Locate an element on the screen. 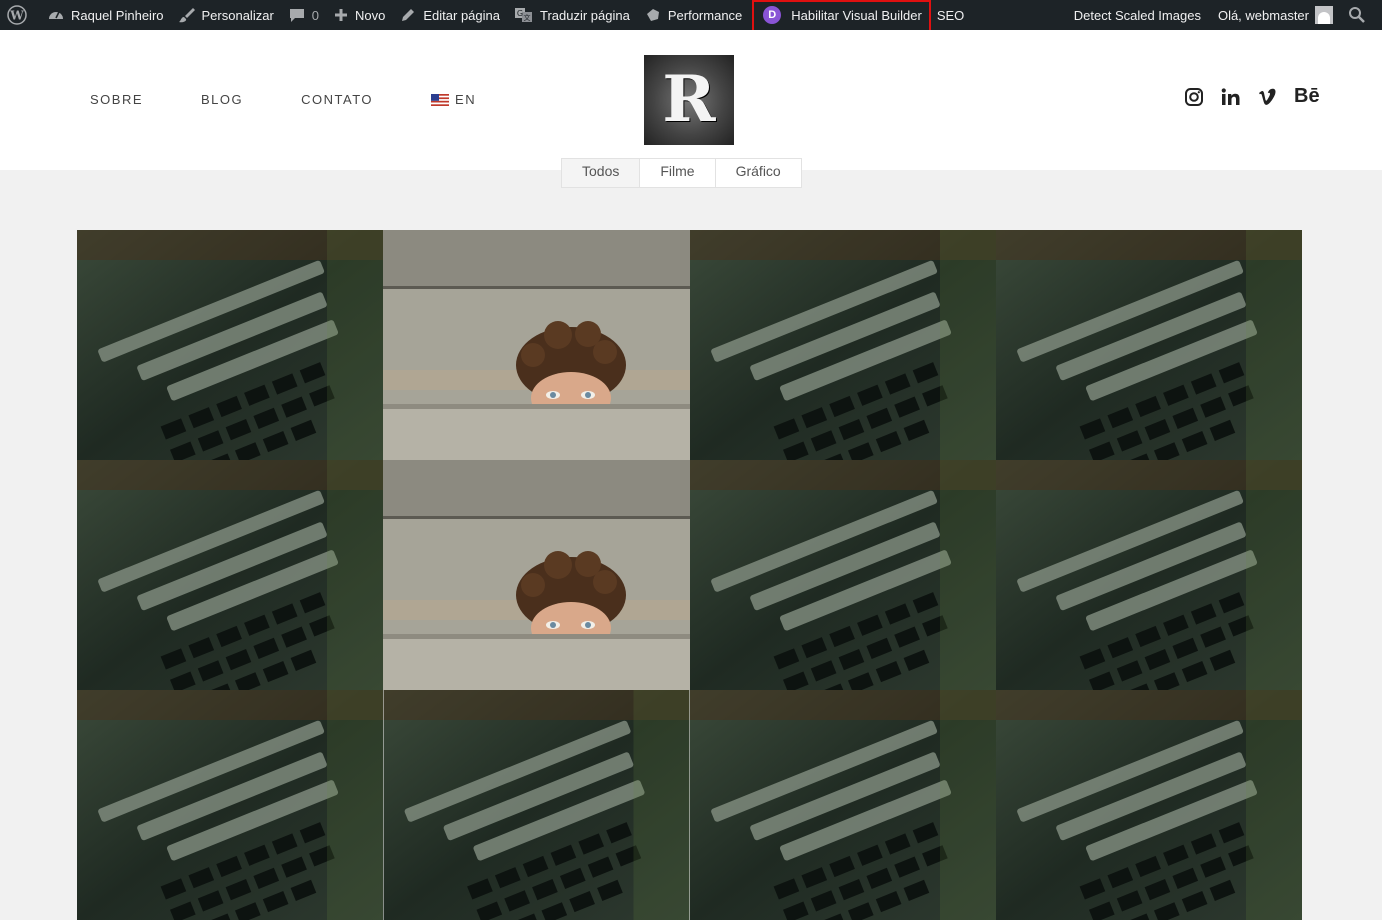  translate-page-label: Traduzir página is located at coordinates (585, 15).